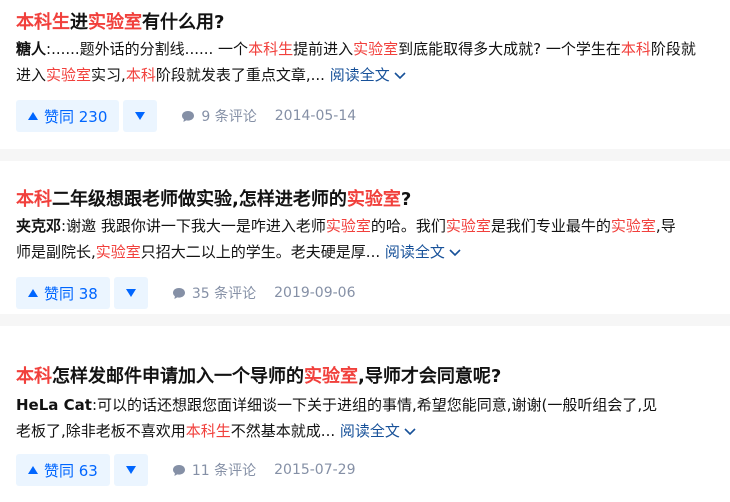  I want to click on action-bar: 赞同 63 11 条评论 2015-07-29, so click(186, 470).